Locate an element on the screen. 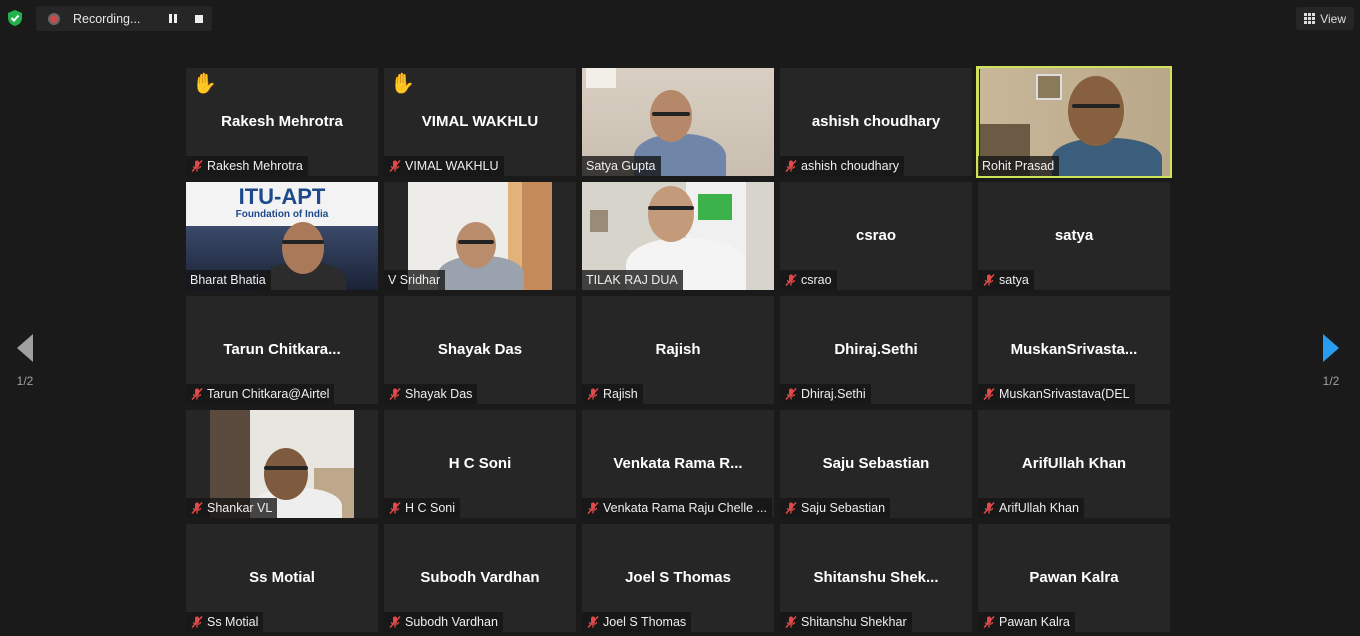 The height and width of the screenshot is (636, 1360). participant-display-name: Rajish is located at coordinates (678, 349).